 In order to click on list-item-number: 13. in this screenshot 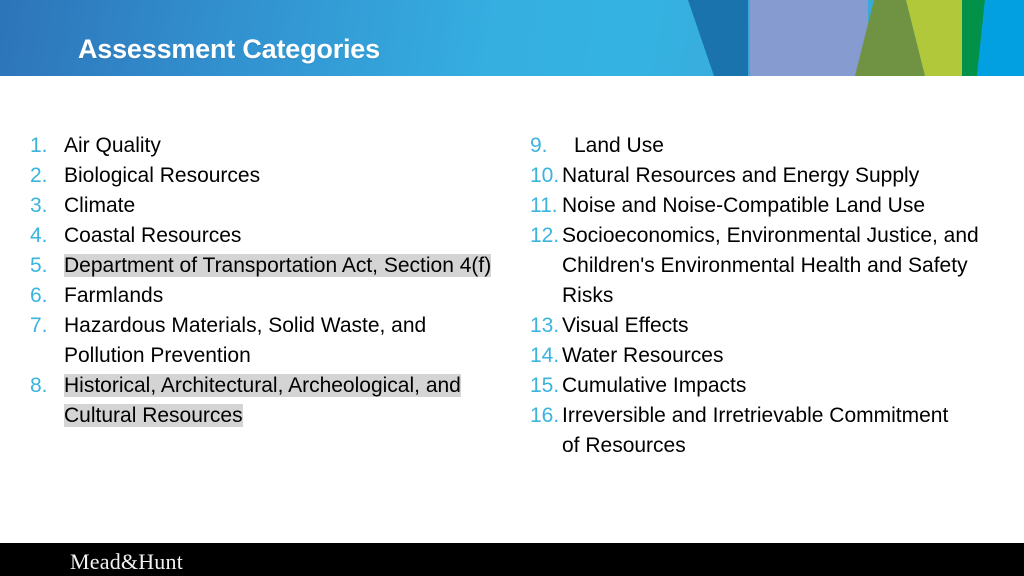, I will do `click(545, 325)`.